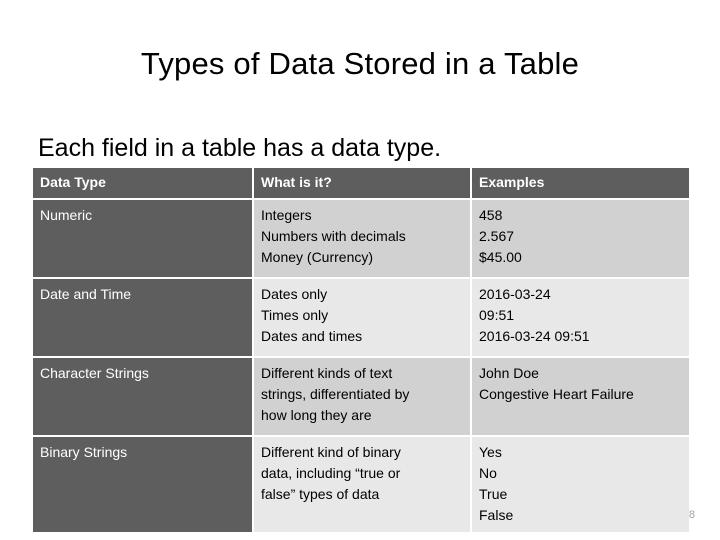 This screenshot has width=720, height=540. Describe the element at coordinates (312, 336) in the screenshot. I see `text-line: Dates and times` at that location.